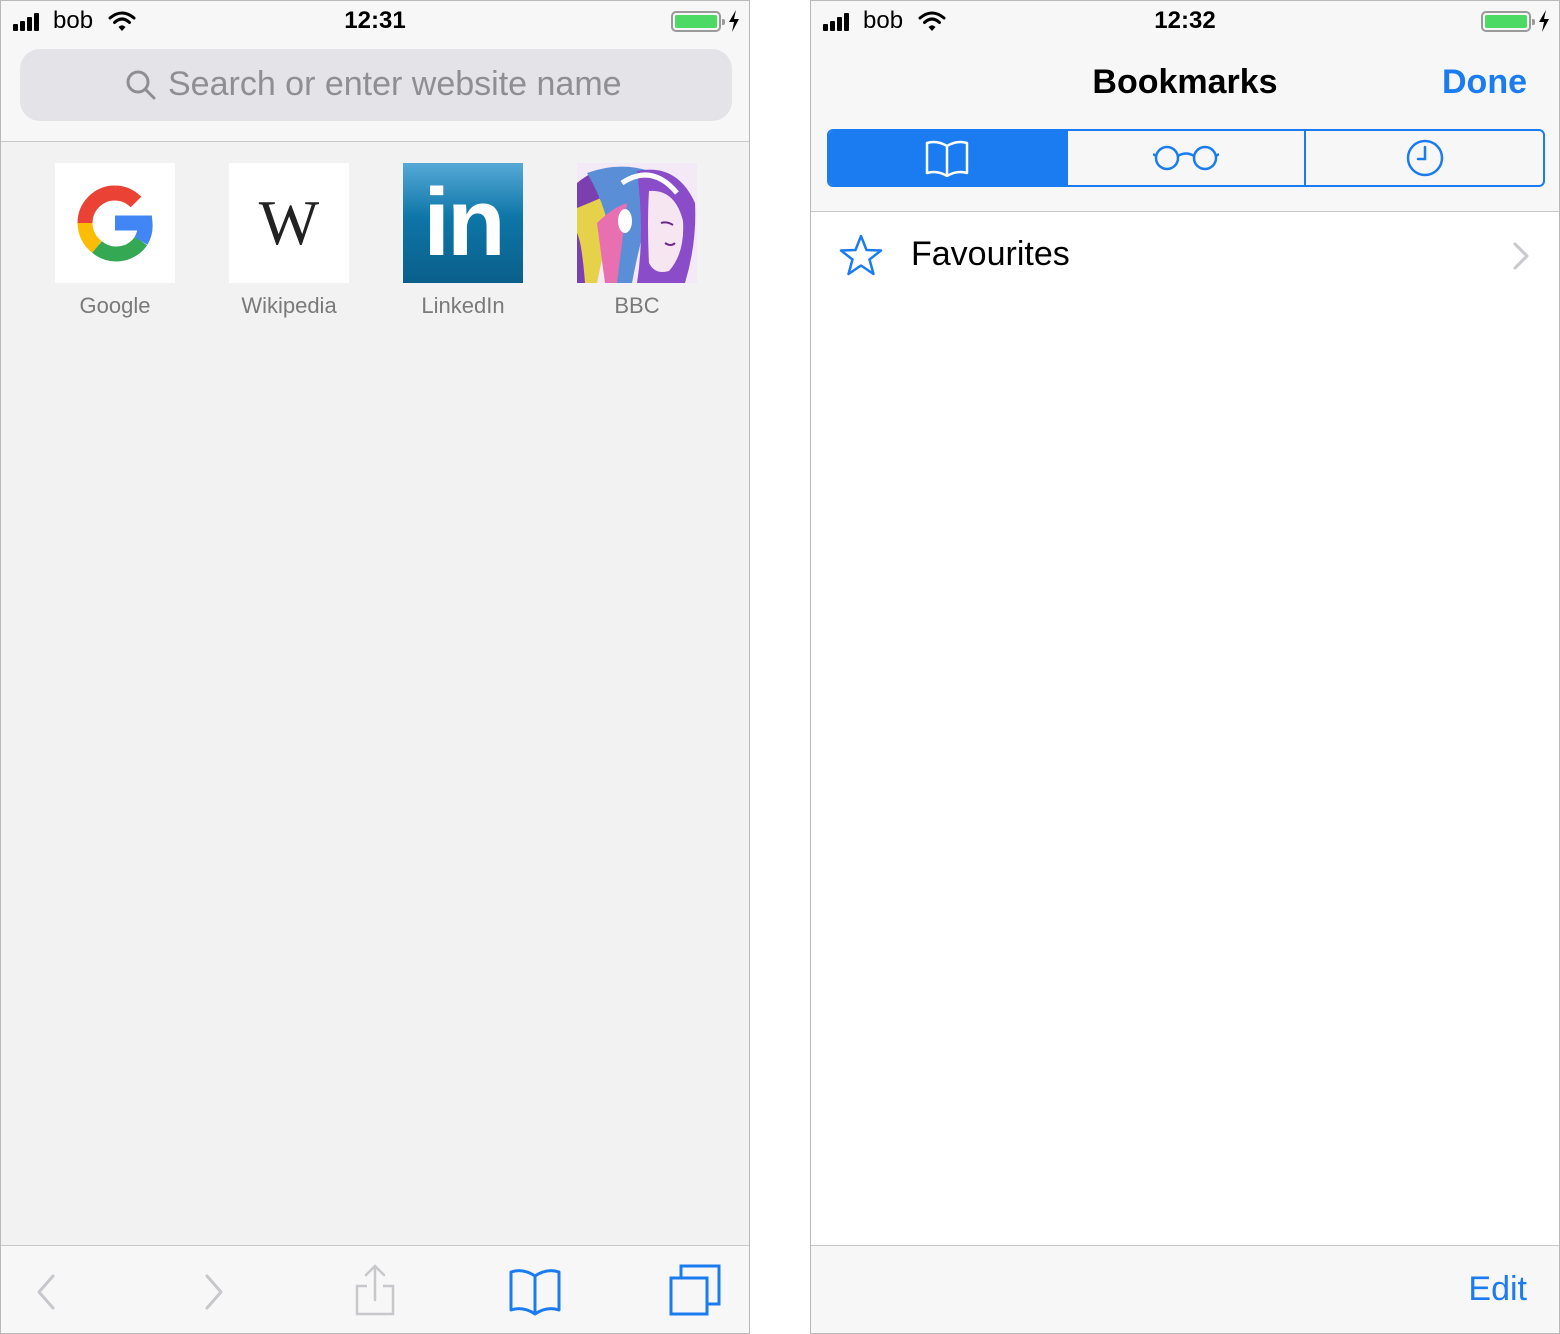 The width and height of the screenshot is (1560, 1334). I want to click on status-time: 12:32, so click(1185, 20).